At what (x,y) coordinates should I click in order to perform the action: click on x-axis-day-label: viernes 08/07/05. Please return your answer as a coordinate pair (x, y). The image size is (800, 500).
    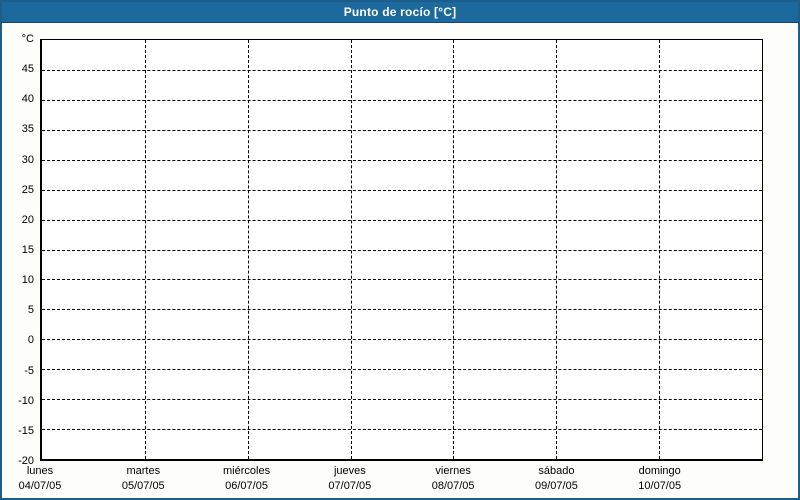
    Looking at the image, I should click on (453, 479).